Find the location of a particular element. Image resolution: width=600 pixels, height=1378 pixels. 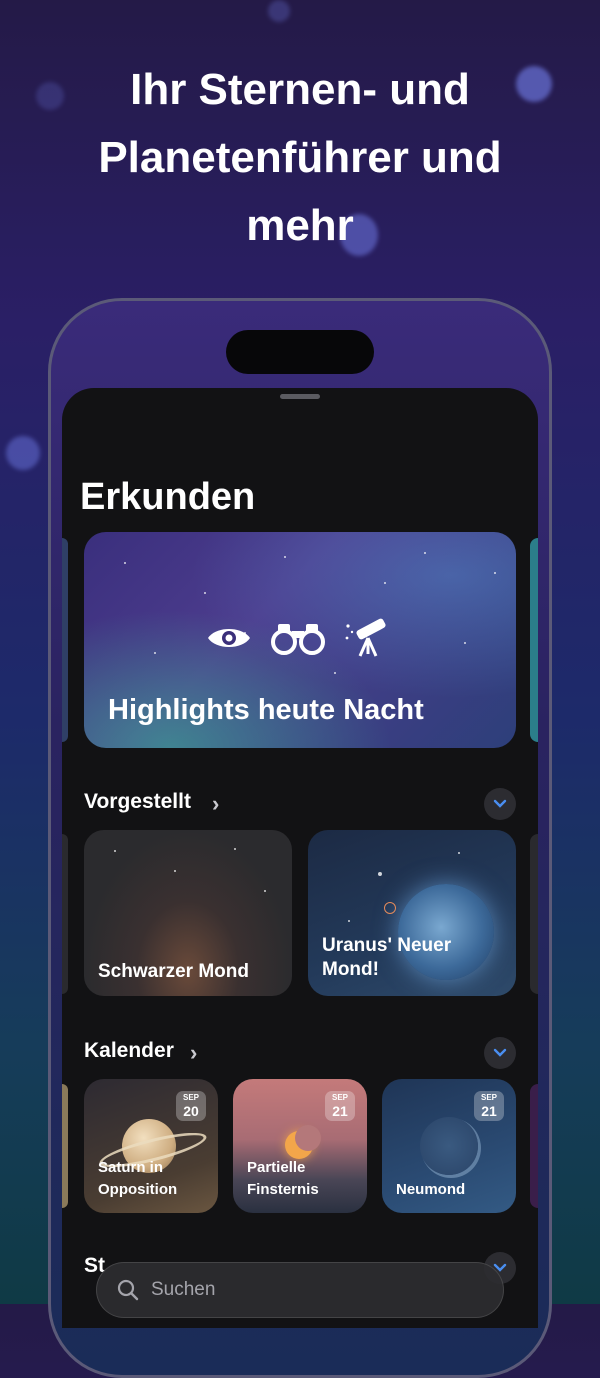

hero-card-highlights: Highlights heute Nacht is located at coordinates (300, 640).